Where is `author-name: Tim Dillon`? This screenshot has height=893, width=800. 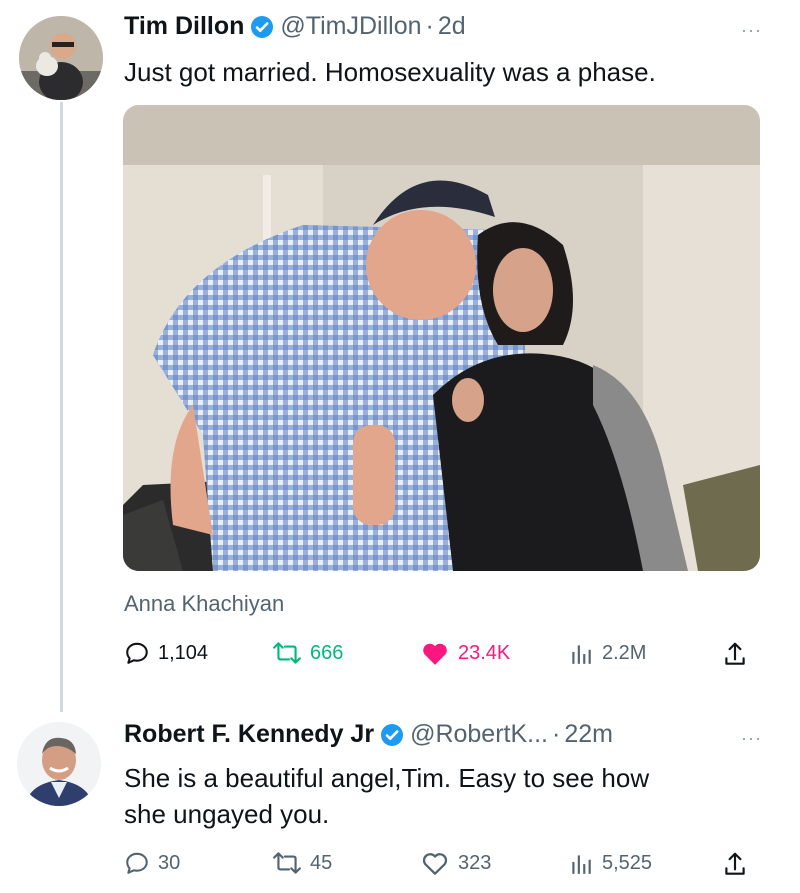
author-name: Tim Dillon is located at coordinates (184, 26).